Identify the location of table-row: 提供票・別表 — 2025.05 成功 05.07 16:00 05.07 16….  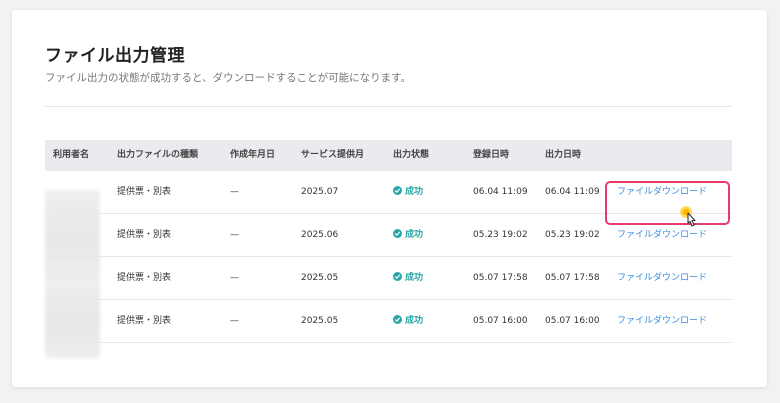
(388, 321).